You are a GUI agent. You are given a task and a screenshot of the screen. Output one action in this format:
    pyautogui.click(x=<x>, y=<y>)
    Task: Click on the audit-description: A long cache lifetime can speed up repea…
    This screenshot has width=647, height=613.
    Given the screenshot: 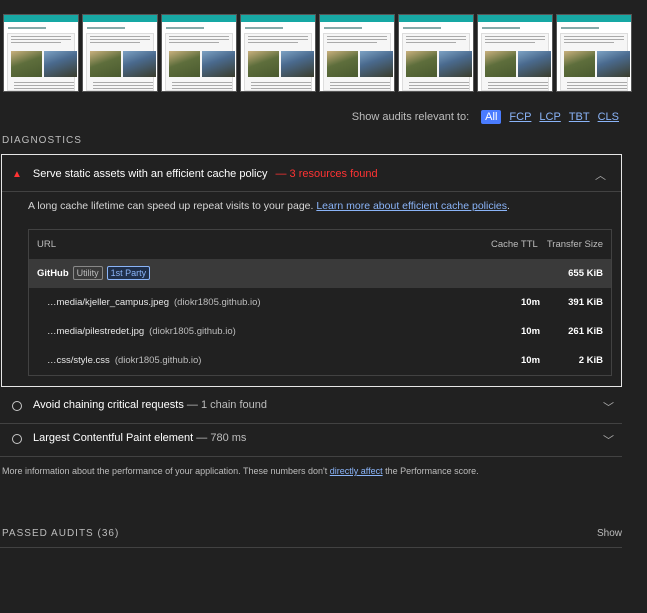 What is the action you would take?
    pyautogui.click(x=269, y=206)
    